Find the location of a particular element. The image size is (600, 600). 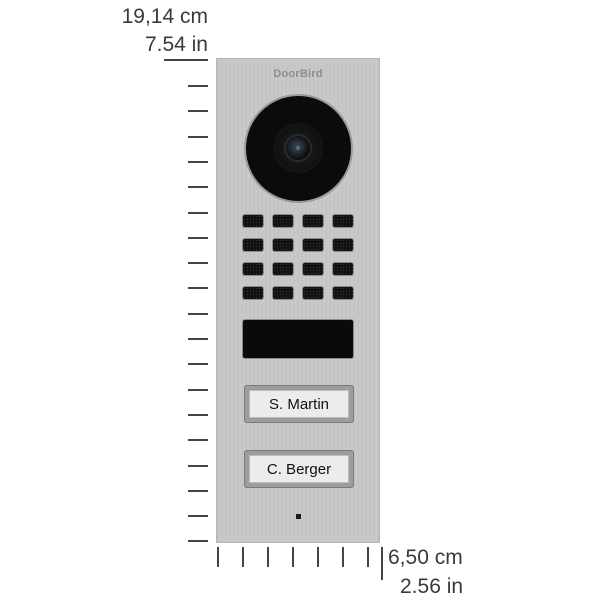

brand-logo: DoorBird is located at coordinates (298, 74).